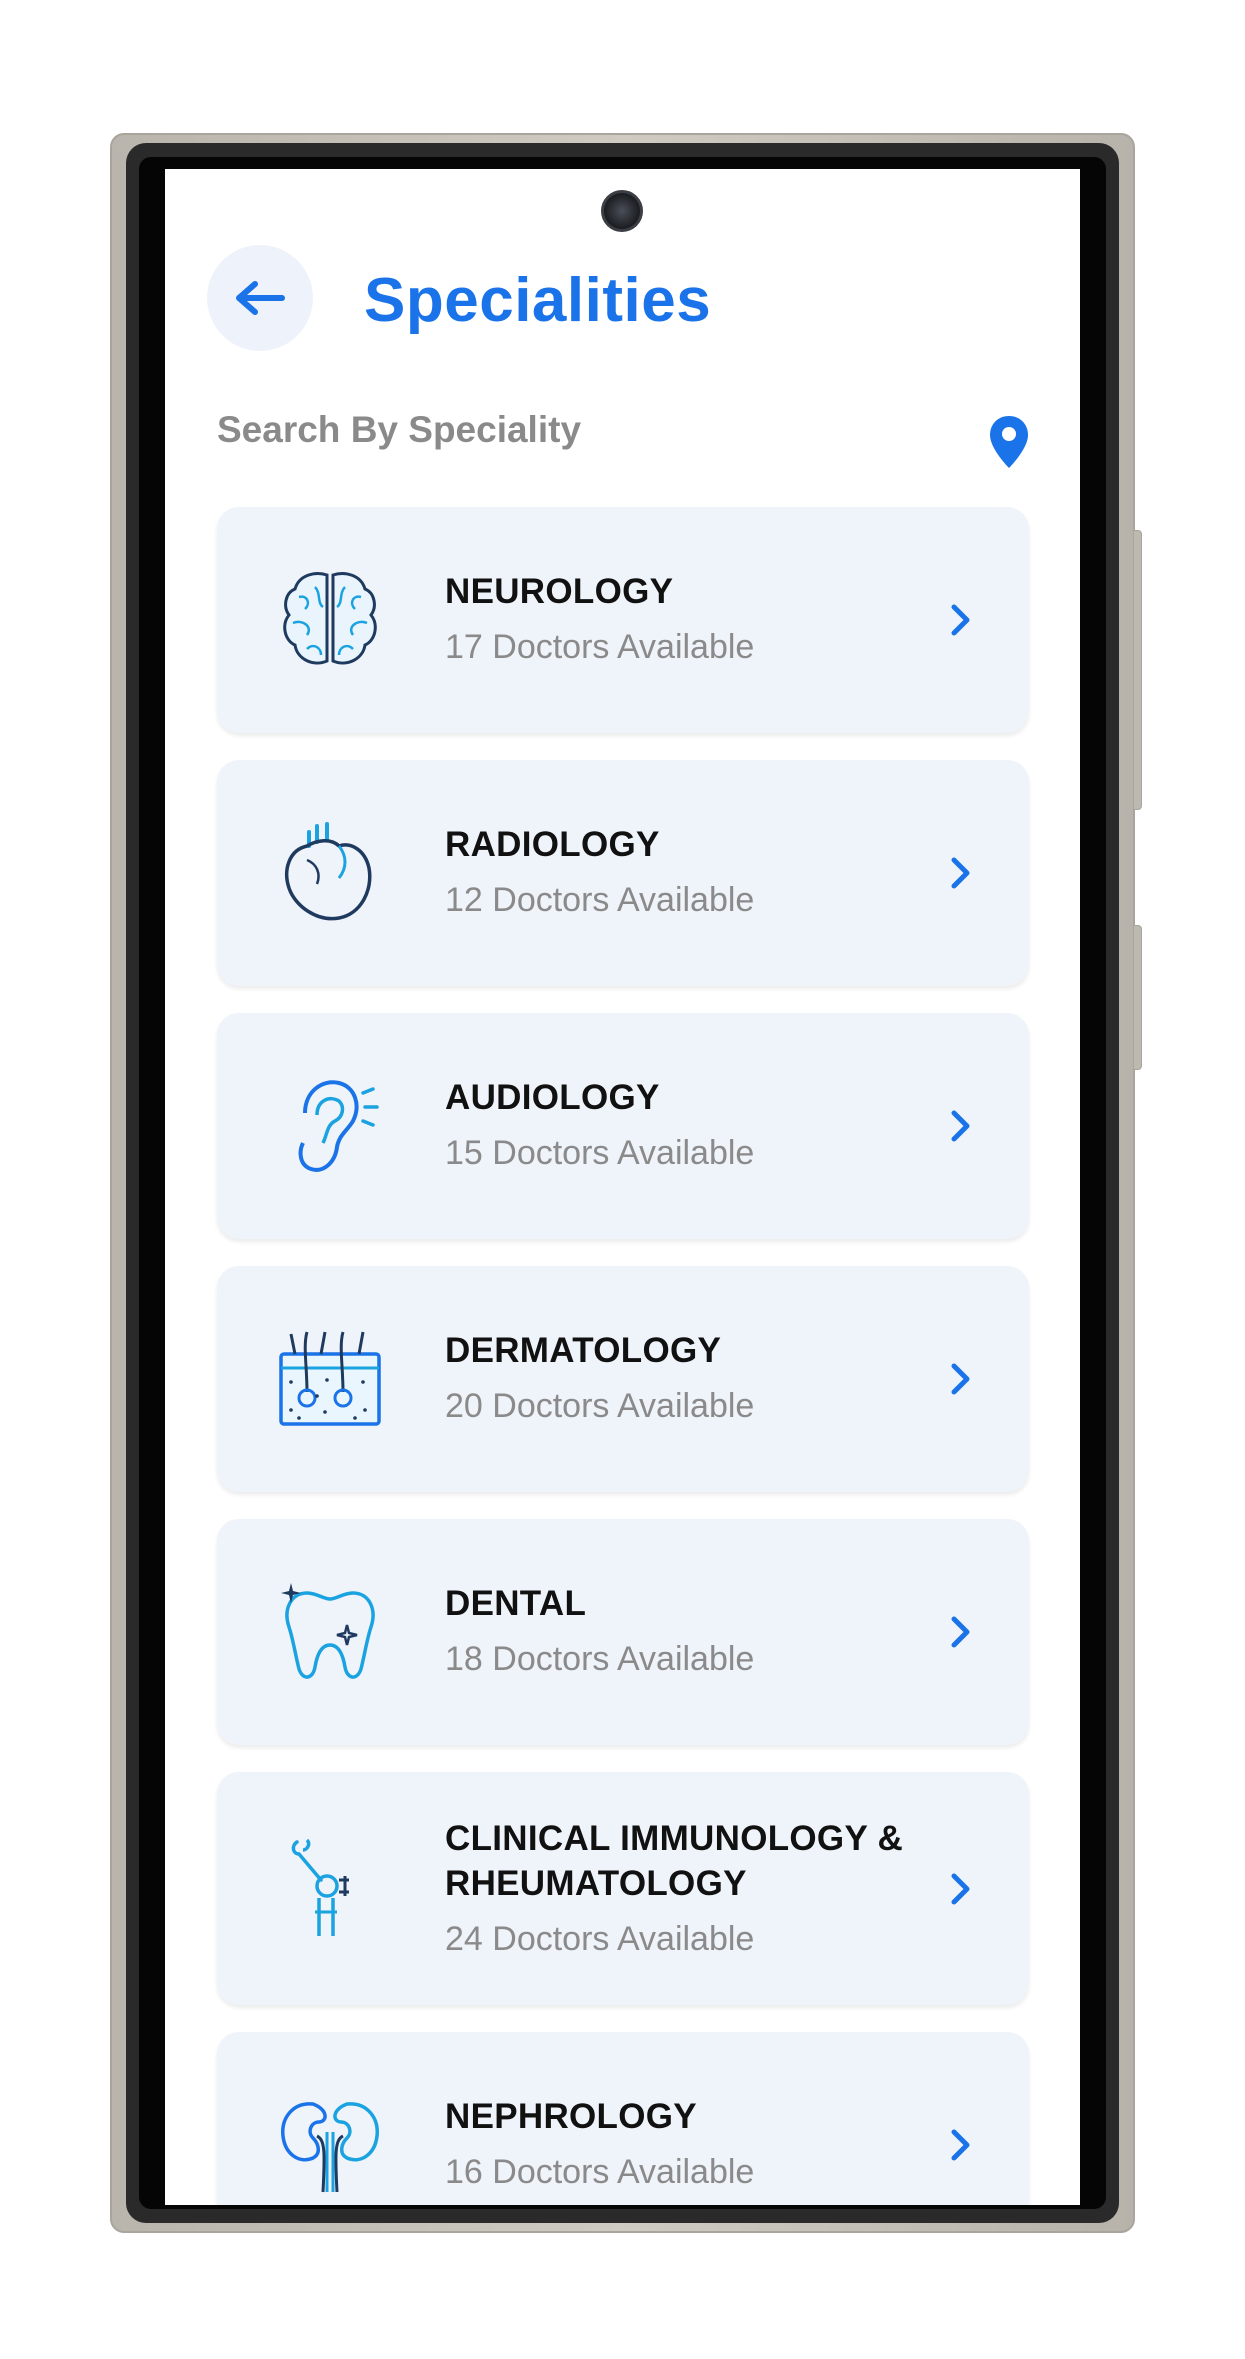 This screenshot has height=2359, width=1245. Describe the element at coordinates (583, 1350) in the screenshot. I see `speciality-name: DERMATOLOGY` at that location.